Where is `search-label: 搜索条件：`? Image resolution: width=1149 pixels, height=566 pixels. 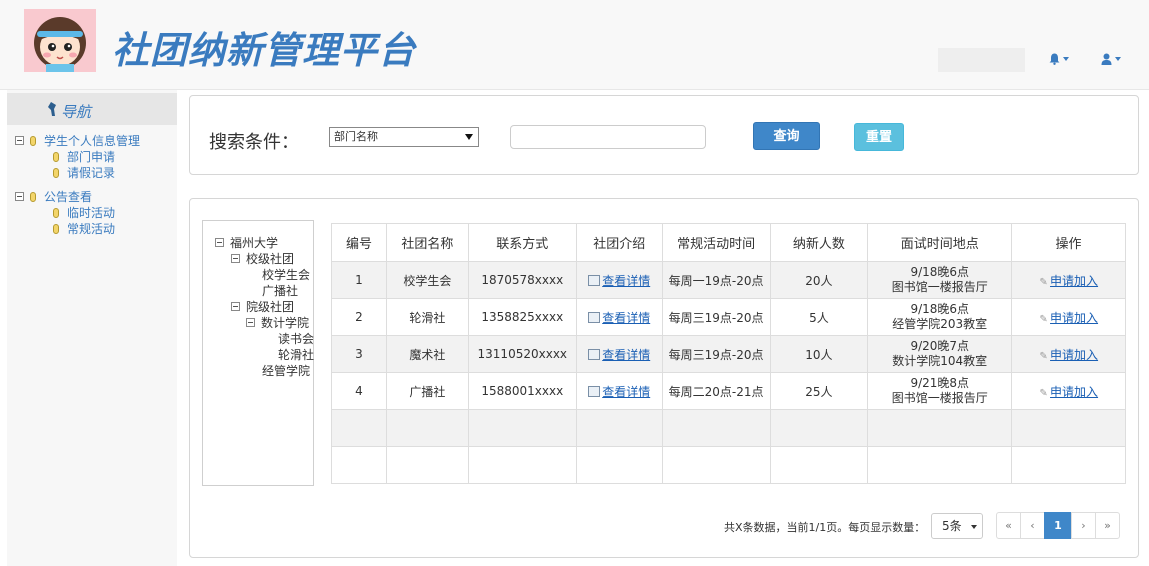 search-label: 搜索条件： is located at coordinates (254, 142).